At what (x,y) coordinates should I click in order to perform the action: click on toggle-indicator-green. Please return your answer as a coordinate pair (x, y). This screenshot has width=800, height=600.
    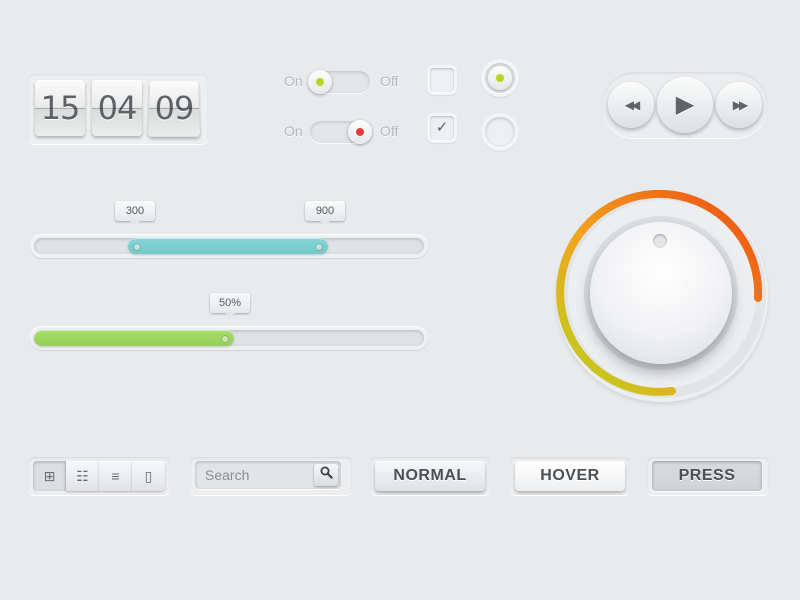
    Looking at the image, I should click on (320, 82).